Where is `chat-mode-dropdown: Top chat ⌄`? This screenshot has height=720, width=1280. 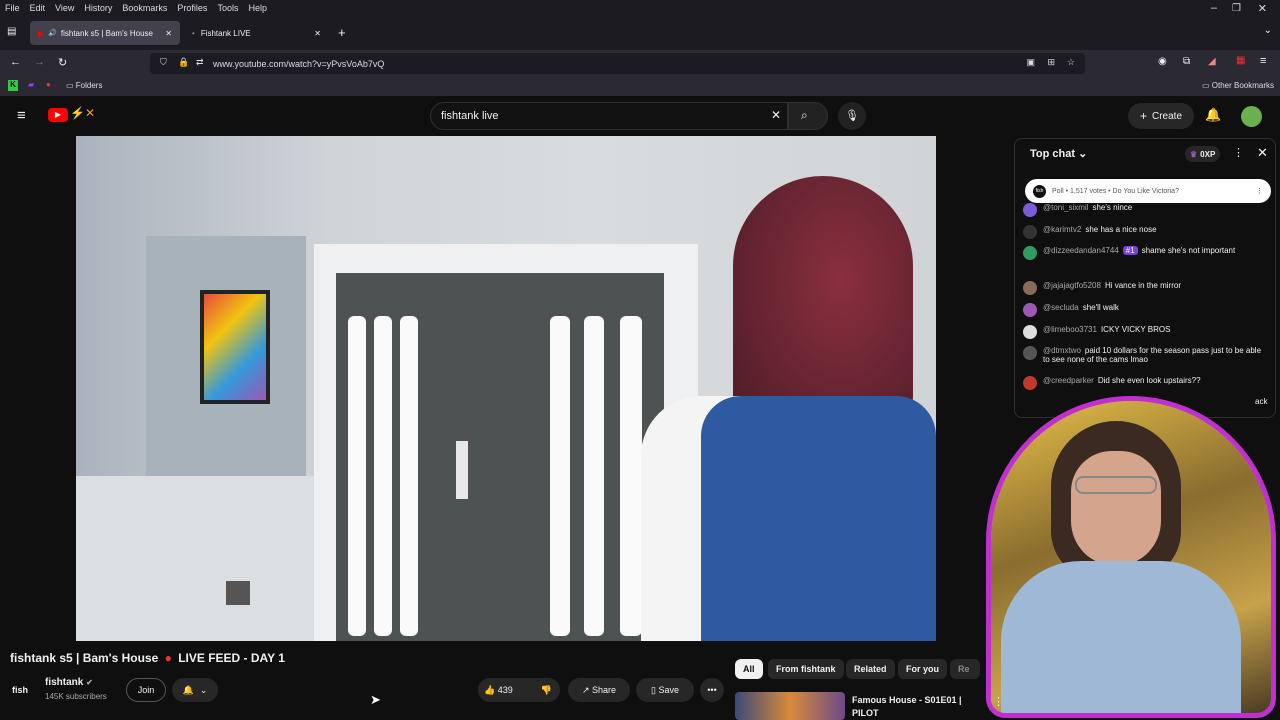
chat-mode-dropdown: Top chat ⌄ is located at coordinates (1058, 153).